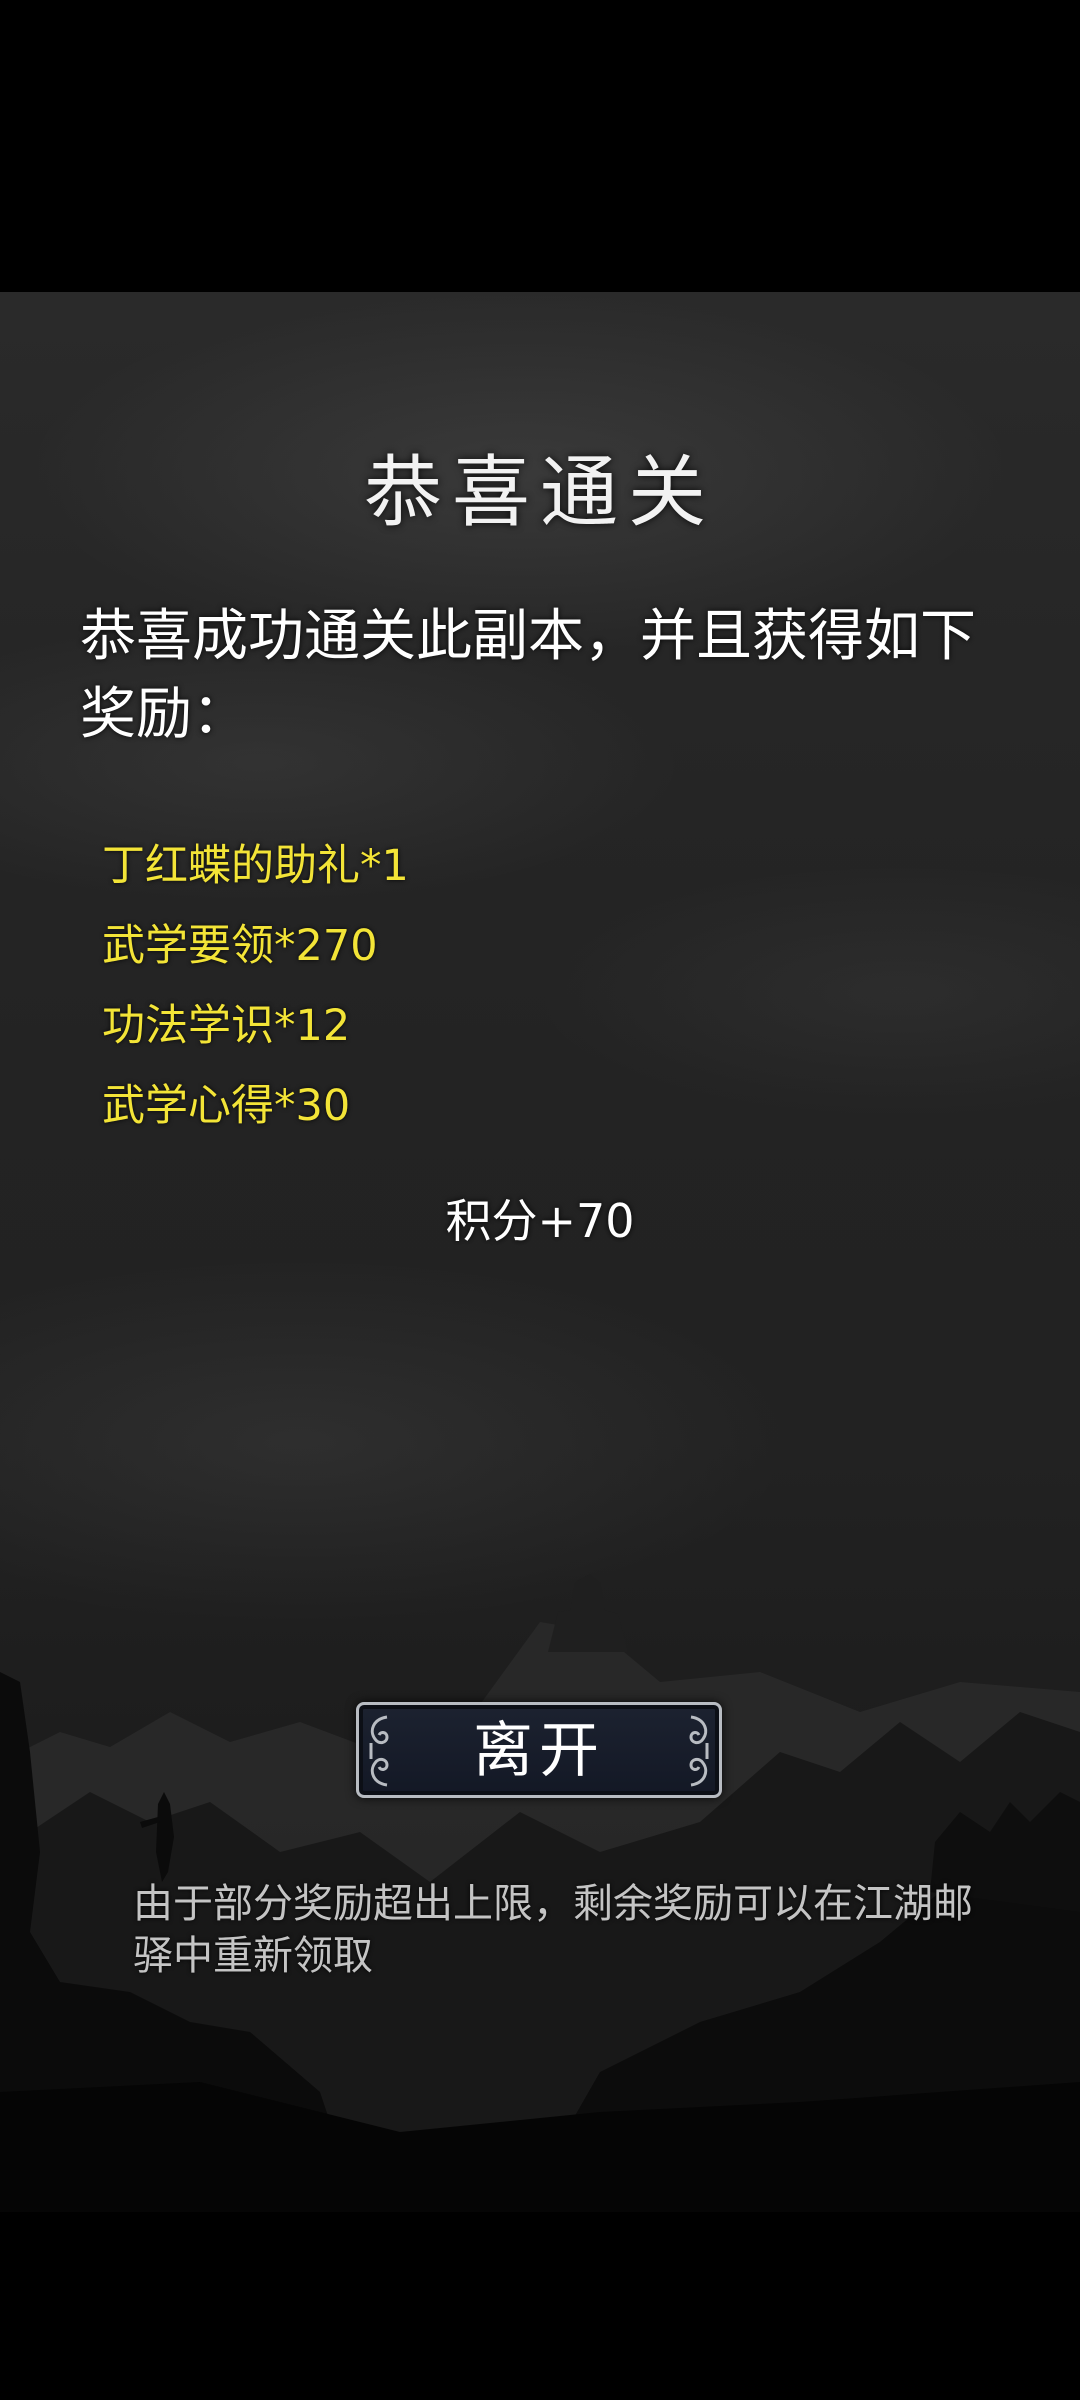 Image resolution: width=1080 pixels, height=2400 pixels. I want to click on reward-item: 功法学识*12, so click(226, 1026).